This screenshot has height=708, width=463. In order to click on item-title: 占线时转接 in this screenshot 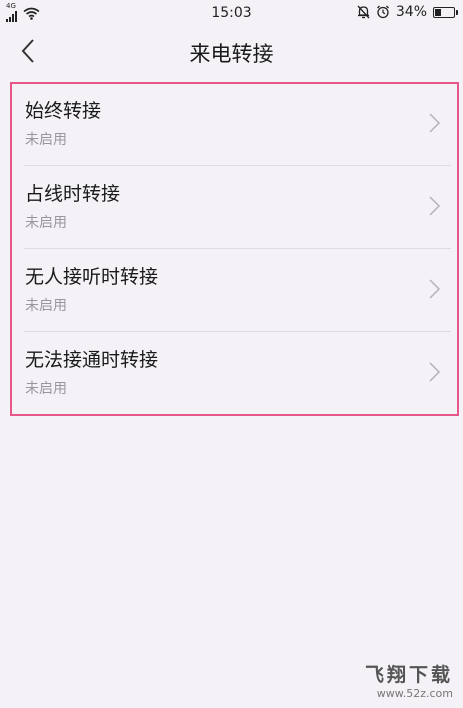, I will do `click(73, 194)`.